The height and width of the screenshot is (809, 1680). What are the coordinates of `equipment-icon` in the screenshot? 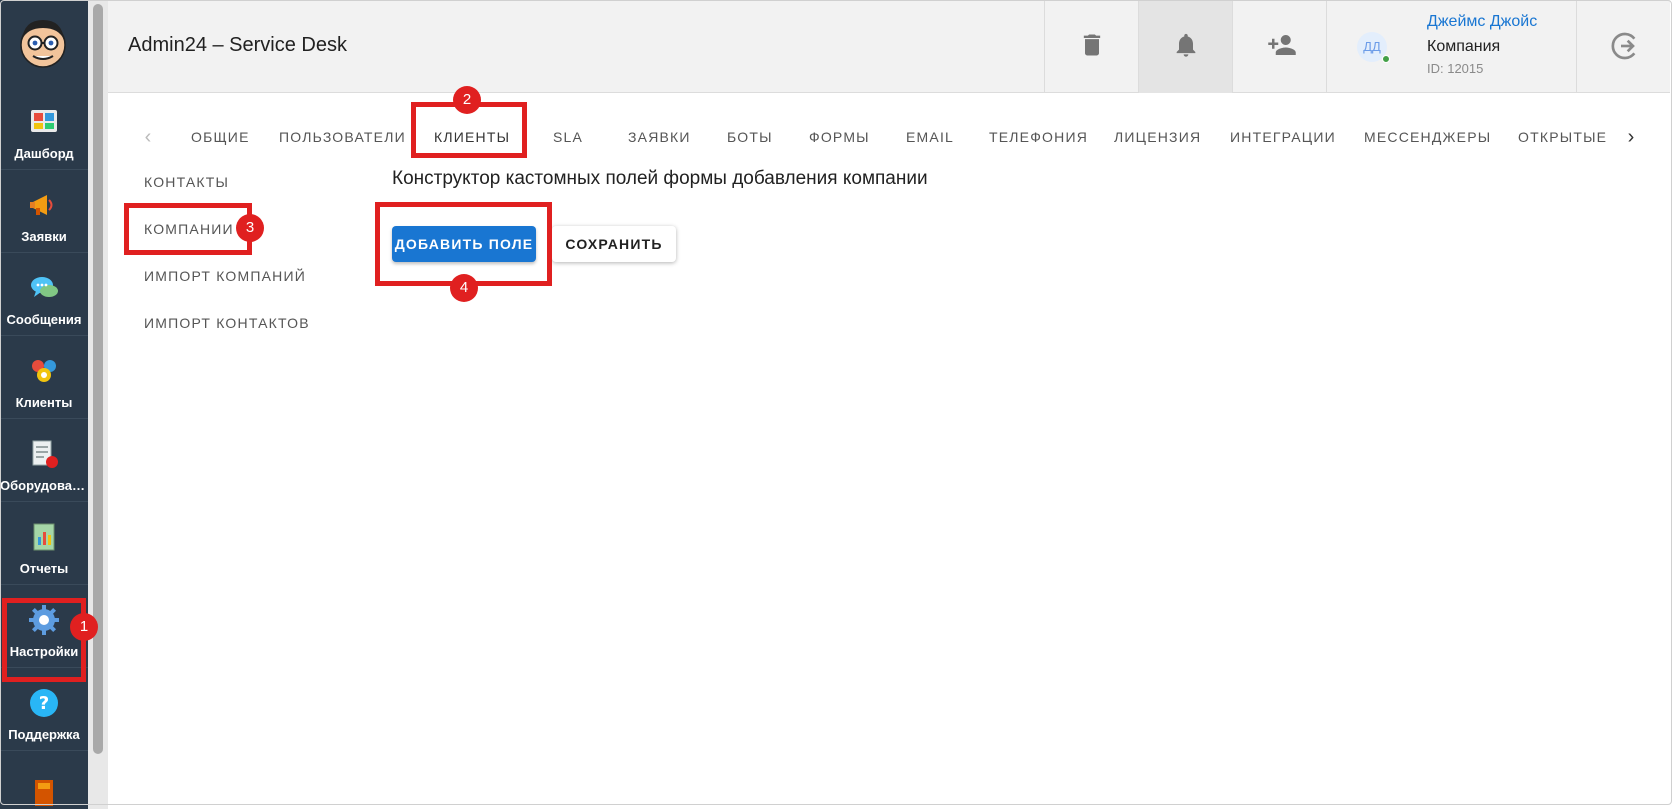 It's located at (45, 454).